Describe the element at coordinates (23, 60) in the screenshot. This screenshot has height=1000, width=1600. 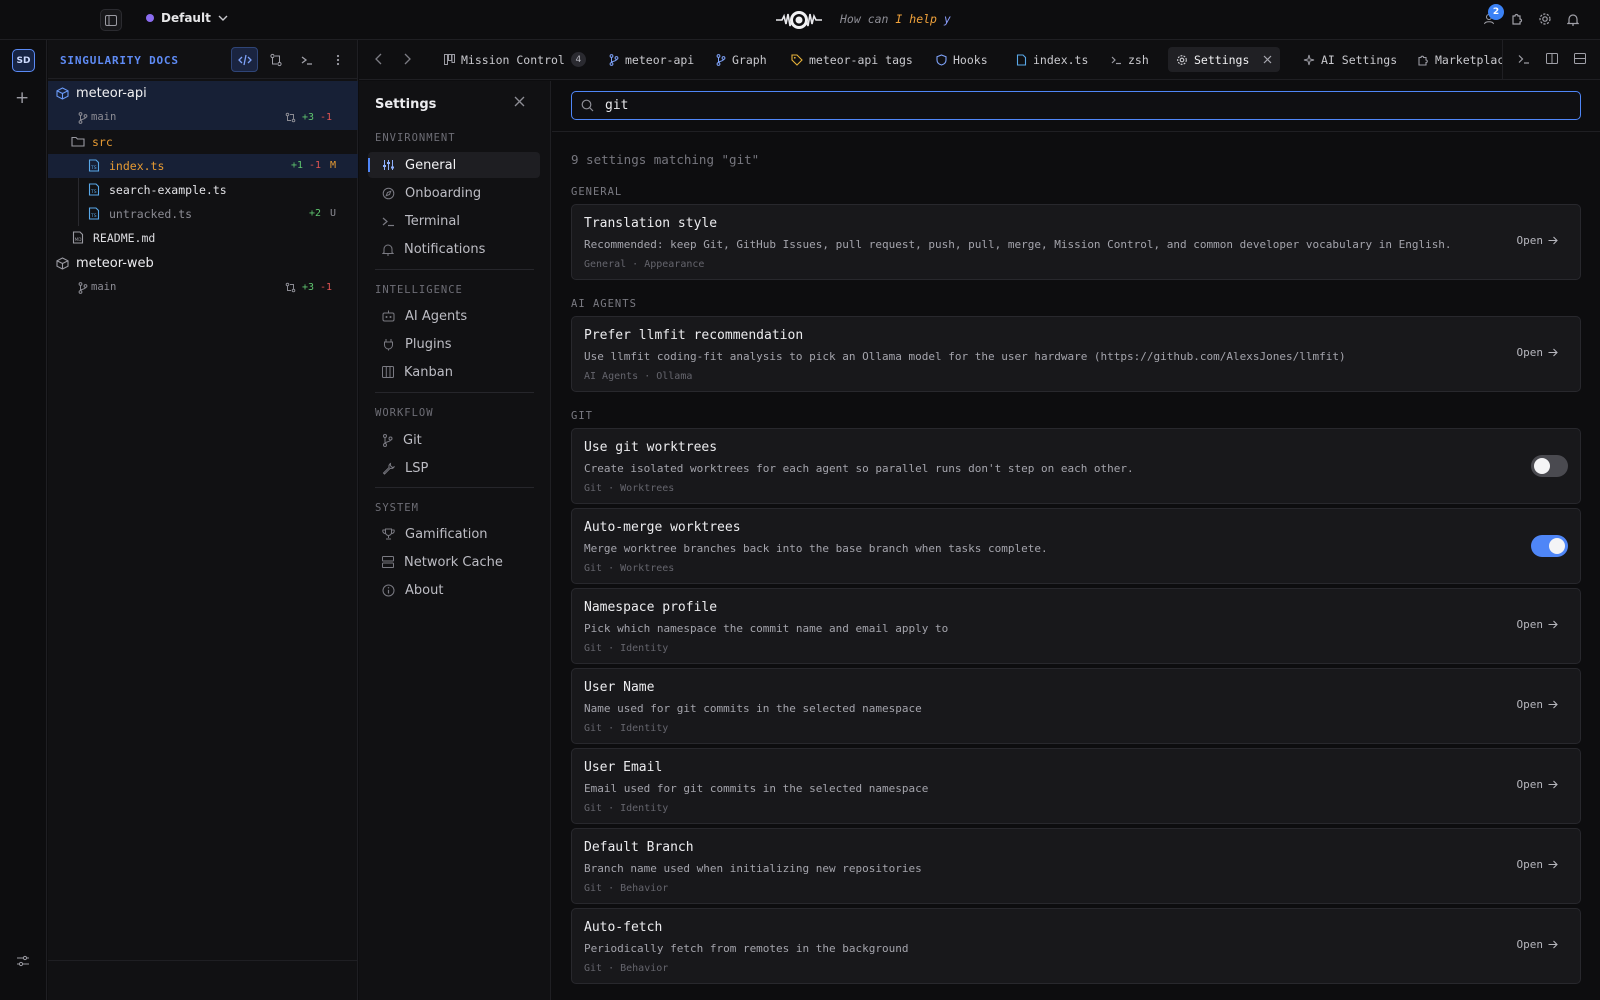
I see `workspace-avatar: SD` at that location.